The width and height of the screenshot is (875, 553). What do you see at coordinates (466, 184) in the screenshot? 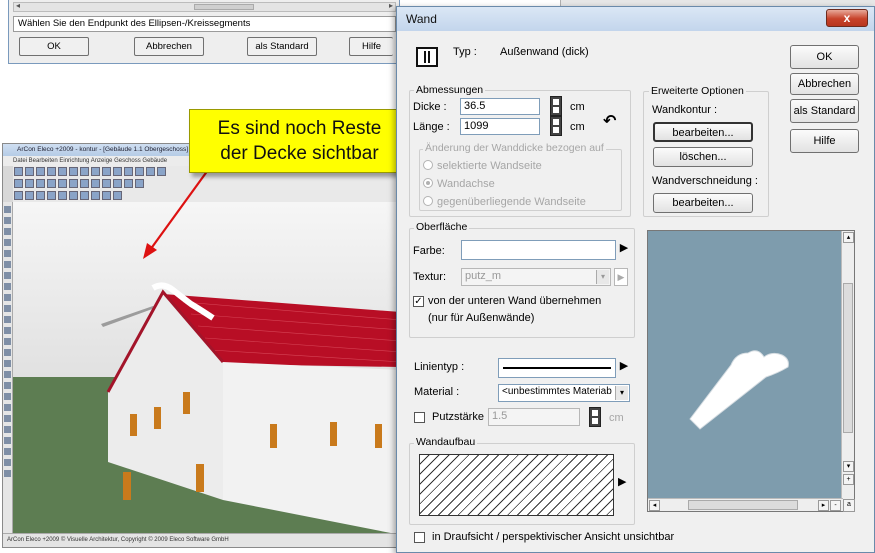
I see `radio-label: Wandachse` at bounding box center [466, 184].